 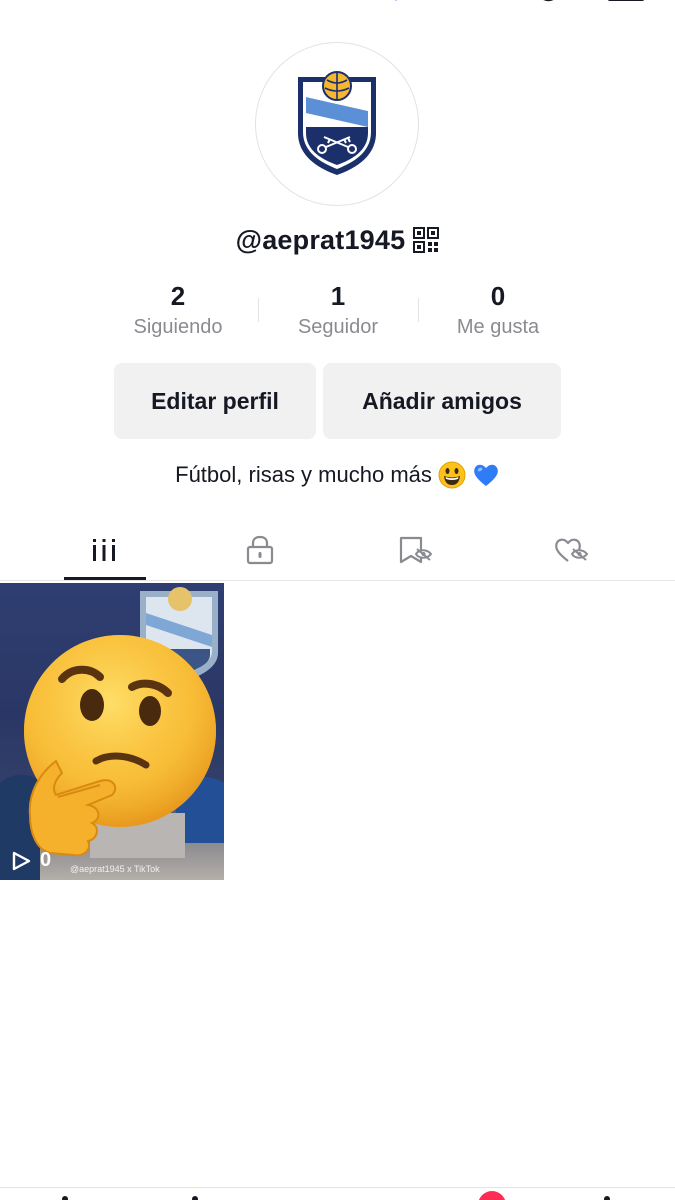 I want to click on bio: Fútbol, risas y mucho más, so click(x=337, y=475).